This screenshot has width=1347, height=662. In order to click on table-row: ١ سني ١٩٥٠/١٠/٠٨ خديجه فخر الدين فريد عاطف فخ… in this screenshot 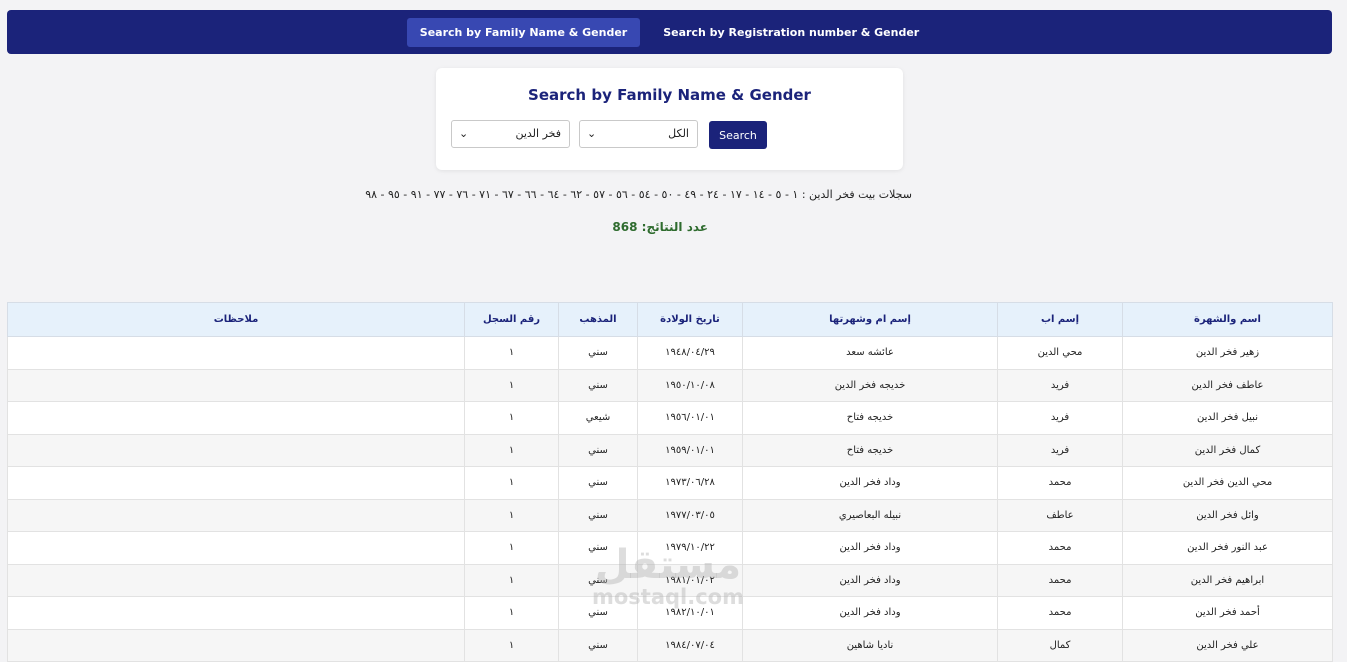, I will do `click(670, 385)`.